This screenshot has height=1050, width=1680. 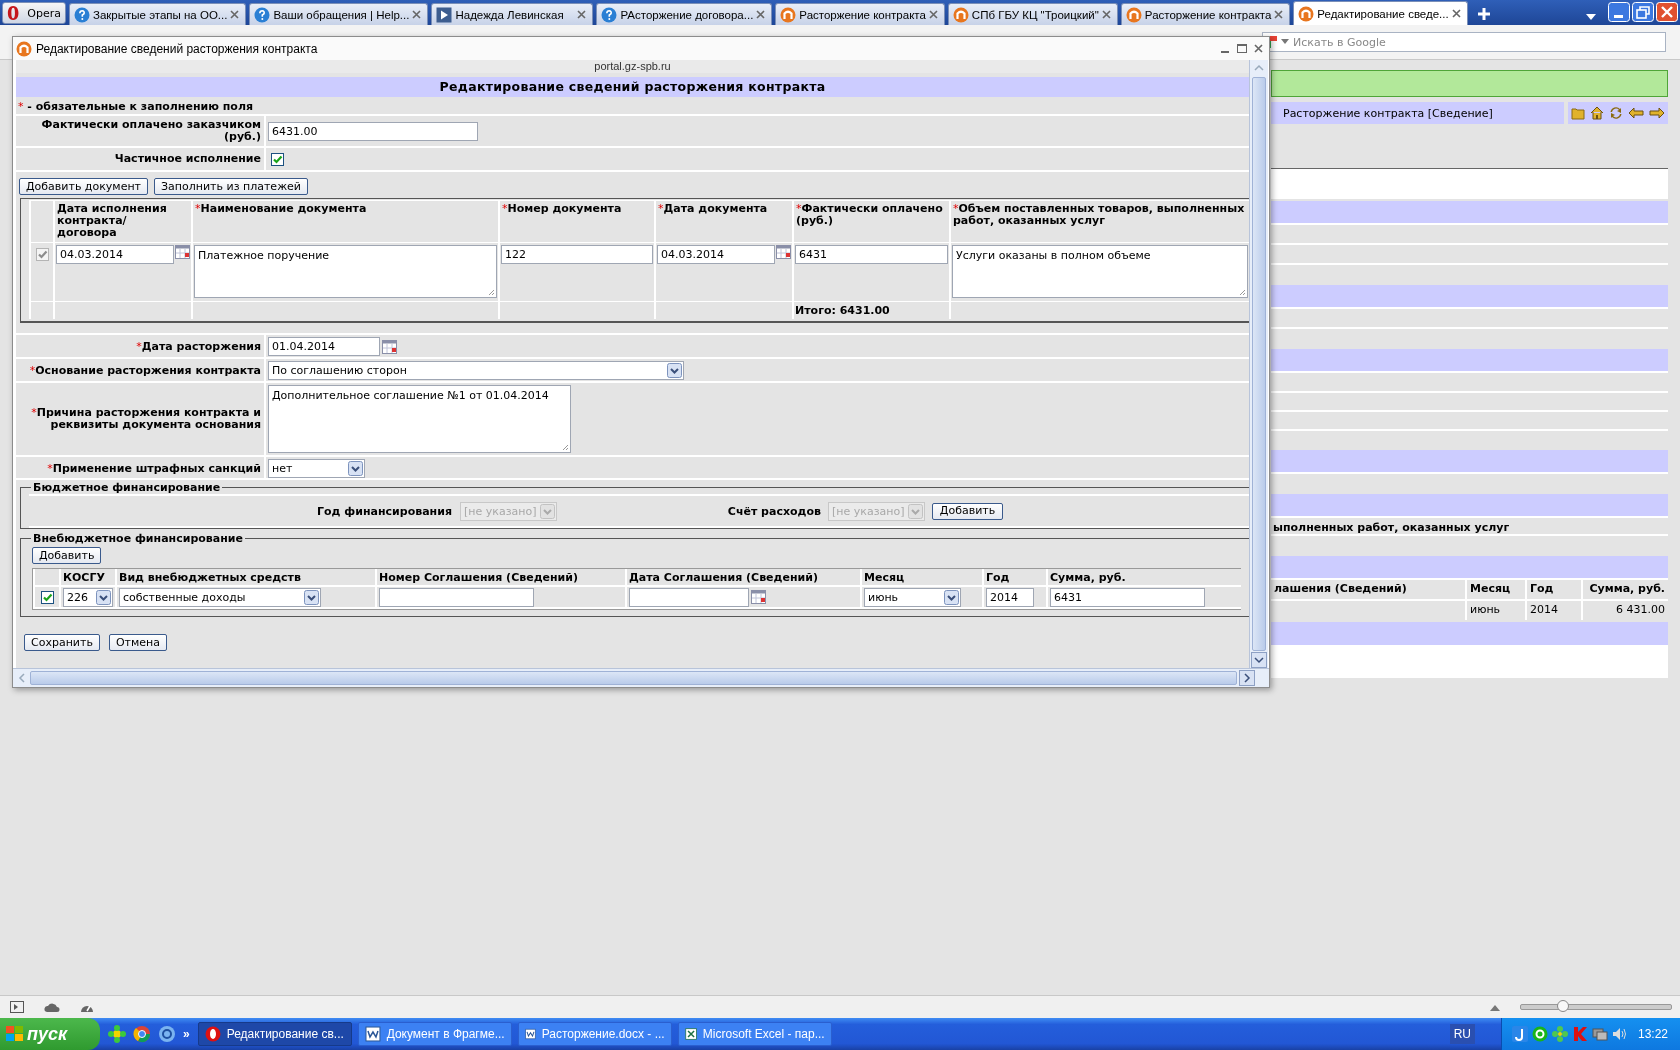 I want to click on spreadsheet-icon, so click(x=690, y=1034).